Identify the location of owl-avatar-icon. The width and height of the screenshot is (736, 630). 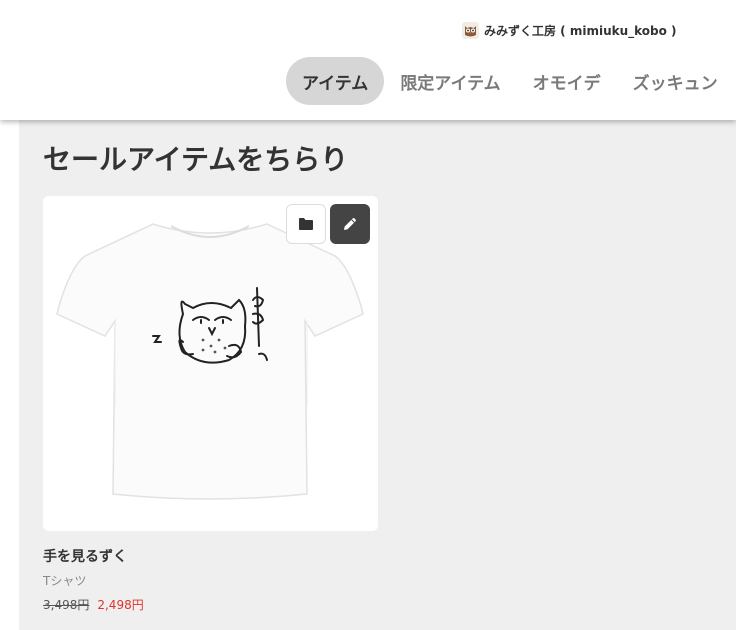
(470, 30).